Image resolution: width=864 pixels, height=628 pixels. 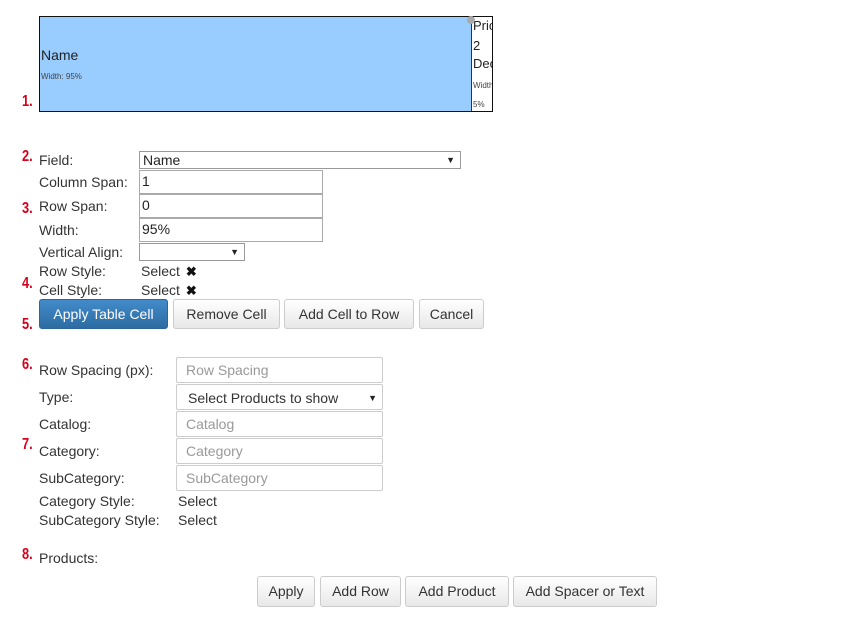 I want to click on step-marker-3: 3., so click(x=27, y=208).